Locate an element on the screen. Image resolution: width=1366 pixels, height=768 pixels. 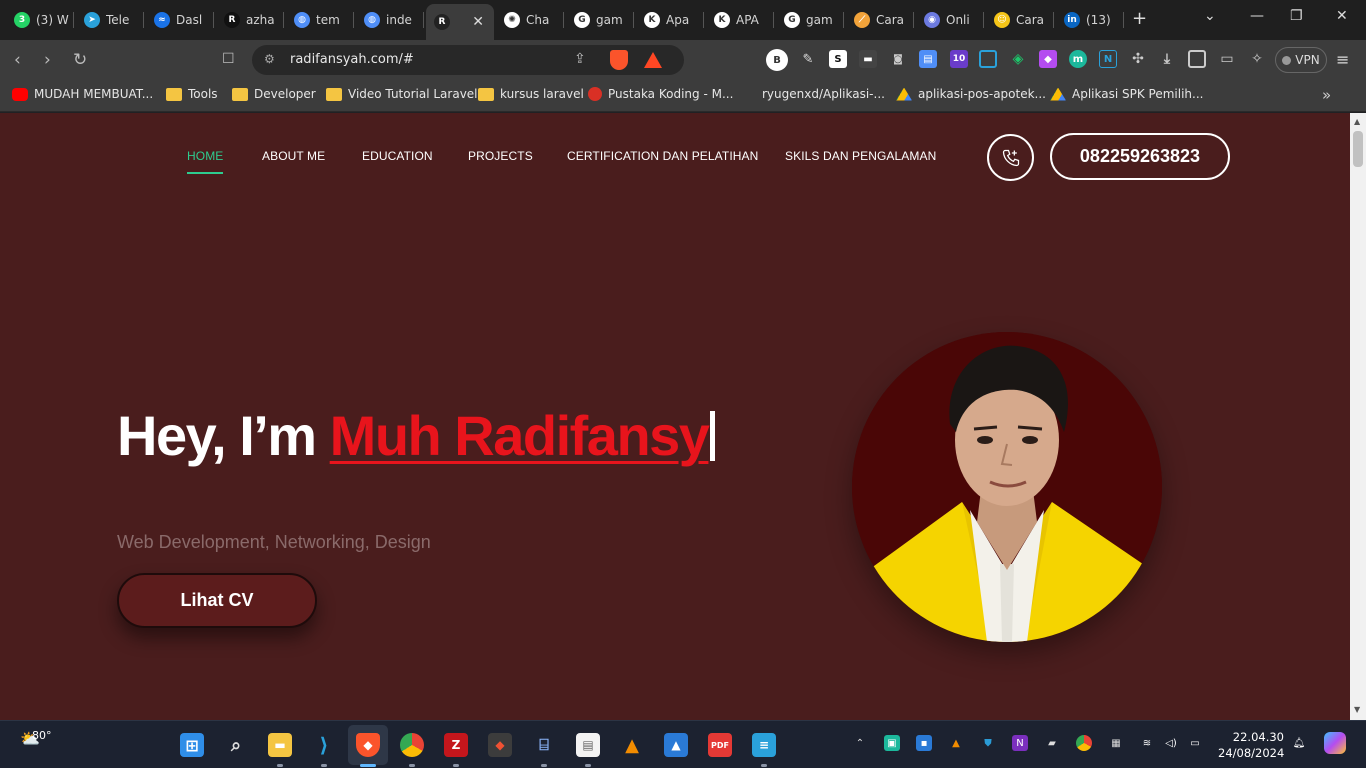
new-tab-button: + is located at coordinates (1139, 18).